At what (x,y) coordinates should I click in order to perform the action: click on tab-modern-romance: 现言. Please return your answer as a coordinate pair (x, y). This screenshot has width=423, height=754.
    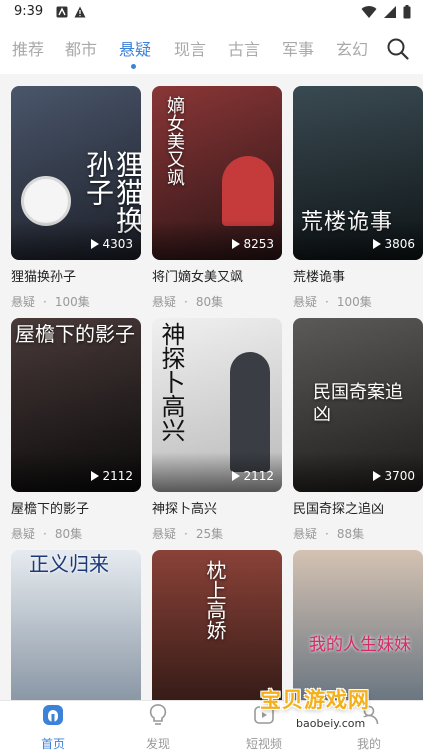
    Looking at the image, I should click on (190, 48).